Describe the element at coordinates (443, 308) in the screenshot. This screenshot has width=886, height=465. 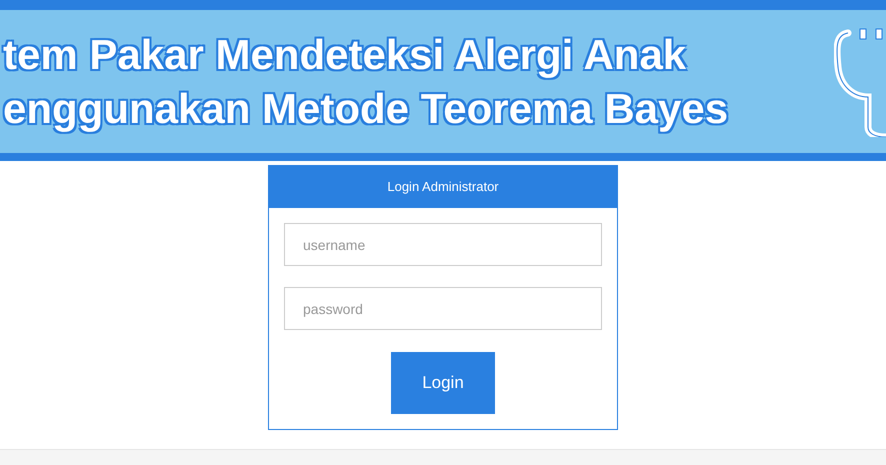
I see `input-field: password` at that location.